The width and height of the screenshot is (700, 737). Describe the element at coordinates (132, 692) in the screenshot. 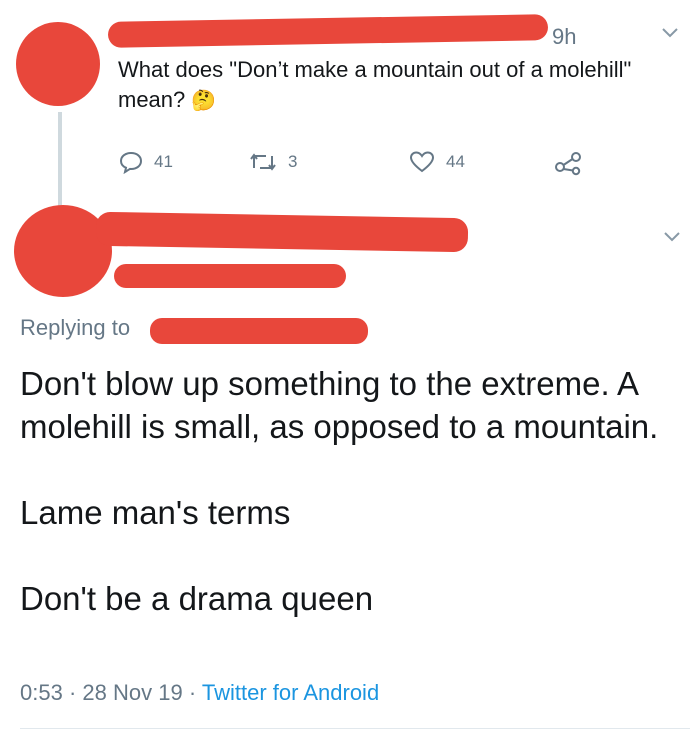

I see `reply-date: 28 Nov 19` at that location.